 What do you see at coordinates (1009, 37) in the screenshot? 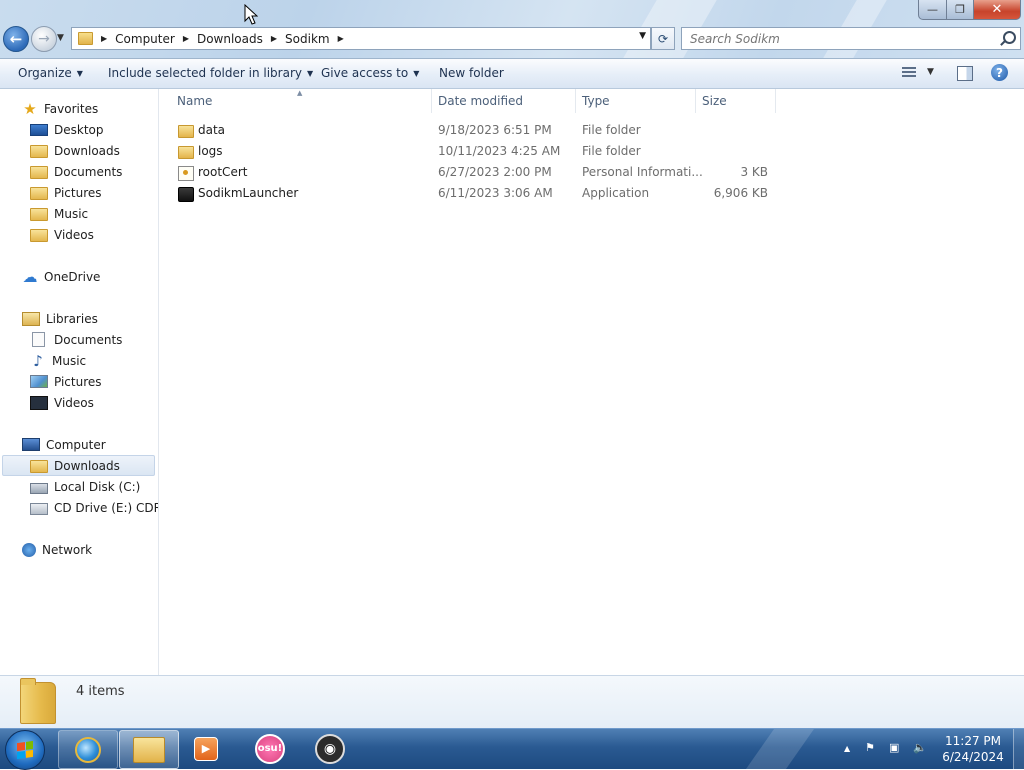
I see `search-icon` at bounding box center [1009, 37].